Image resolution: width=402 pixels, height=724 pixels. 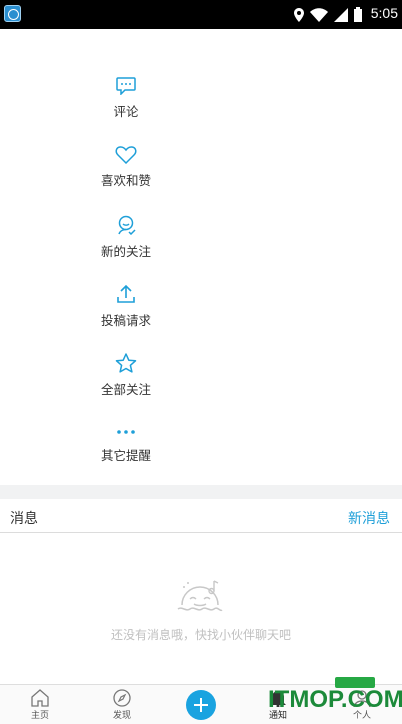 What do you see at coordinates (125, 180) in the screenshot?
I see `menu-item-label: 喜欢和赞` at bounding box center [125, 180].